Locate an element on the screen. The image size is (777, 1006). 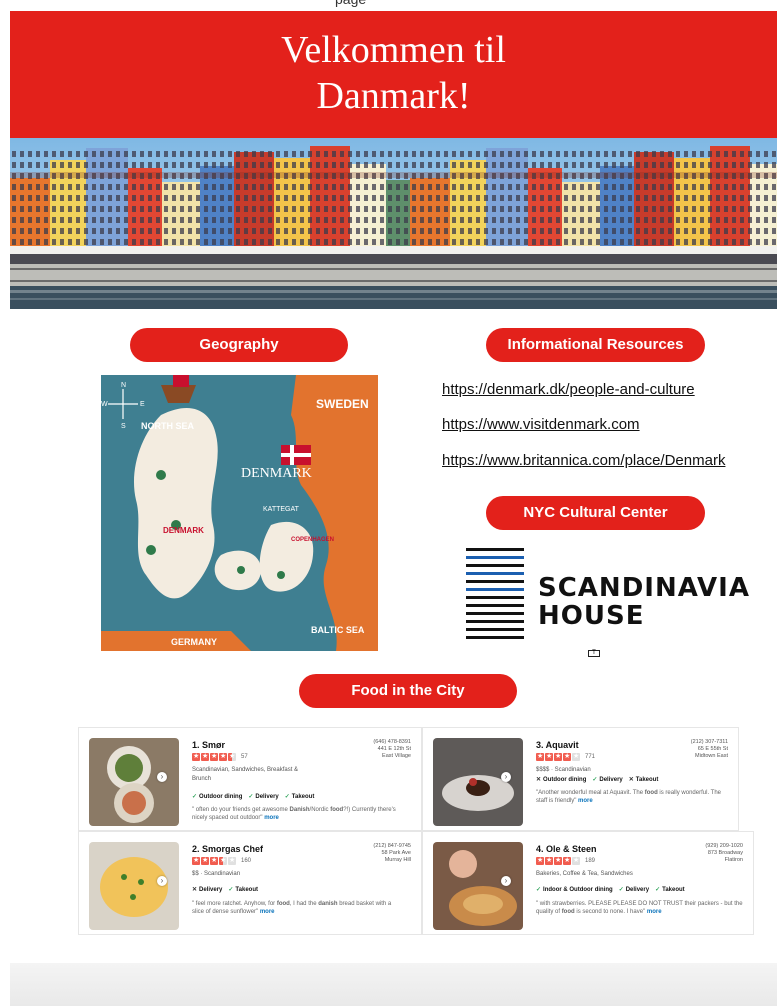
restaurant-name: 1. Smør is located at coordinates (208, 745).